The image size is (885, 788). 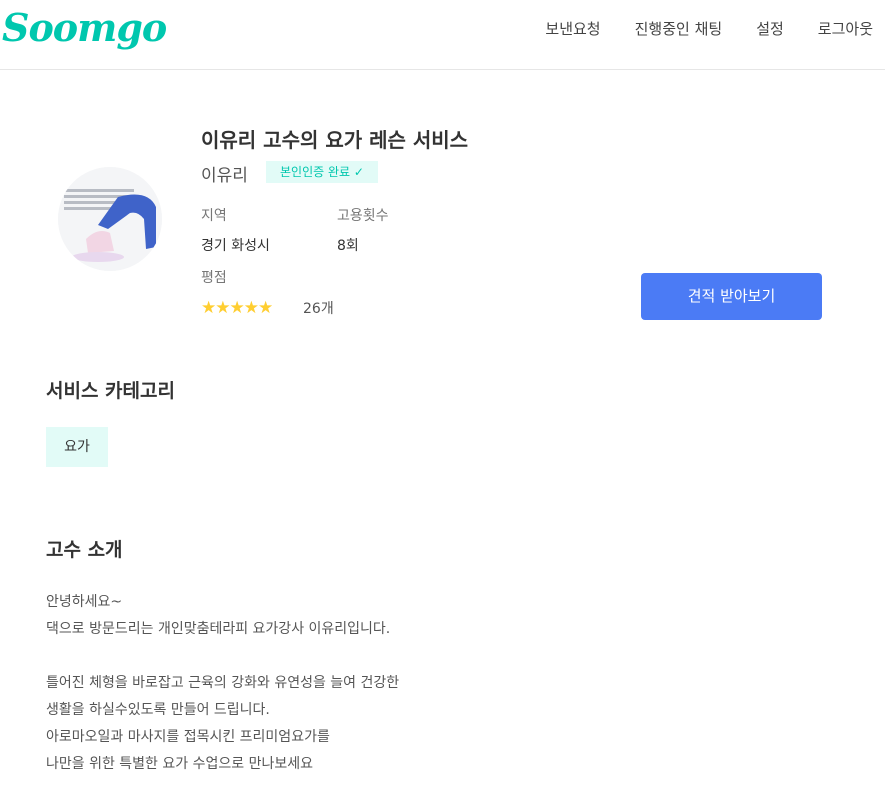 What do you see at coordinates (188, 737) in the screenshot?
I see `intro-line: 아로마오일과 마사지를 접목시킨 프리미엄요가를` at bounding box center [188, 737].